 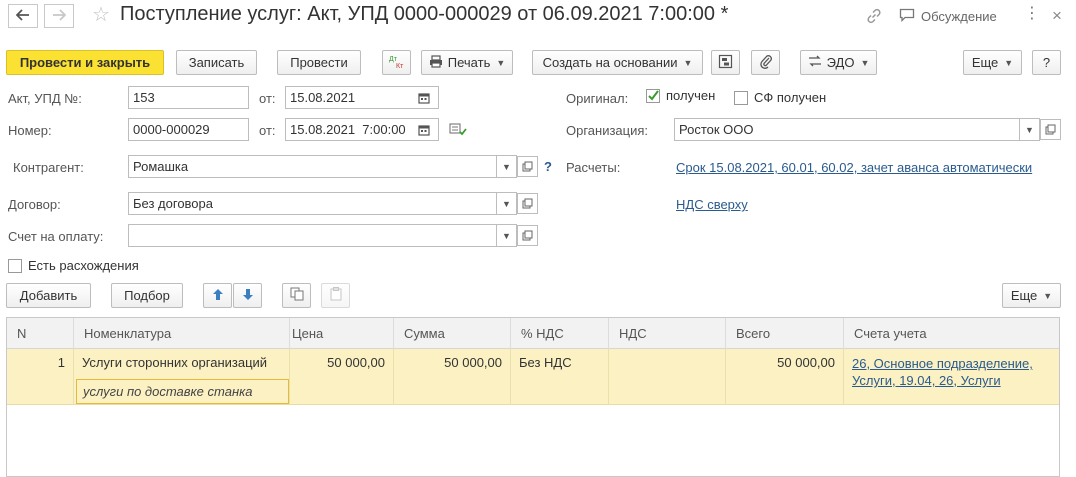 What do you see at coordinates (348, 129) in the screenshot?
I see `number-date-value: 15.08.2021 7:00:00` at bounding box center [348, 129].